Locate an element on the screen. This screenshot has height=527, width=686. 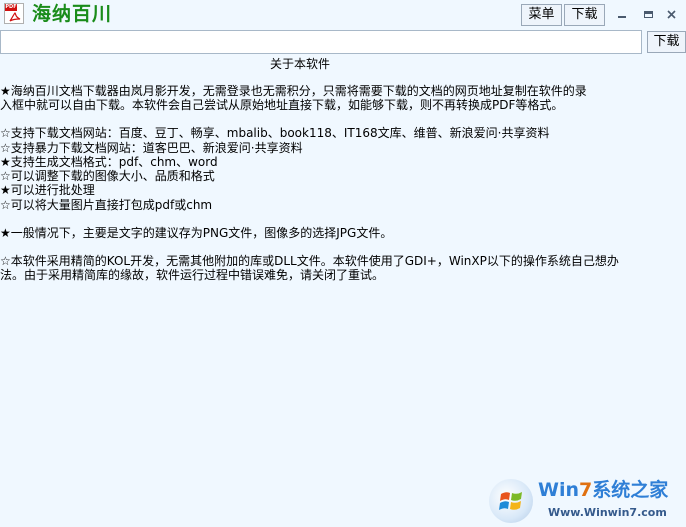
windows-logo-icon is located at coordinates (511, 501).